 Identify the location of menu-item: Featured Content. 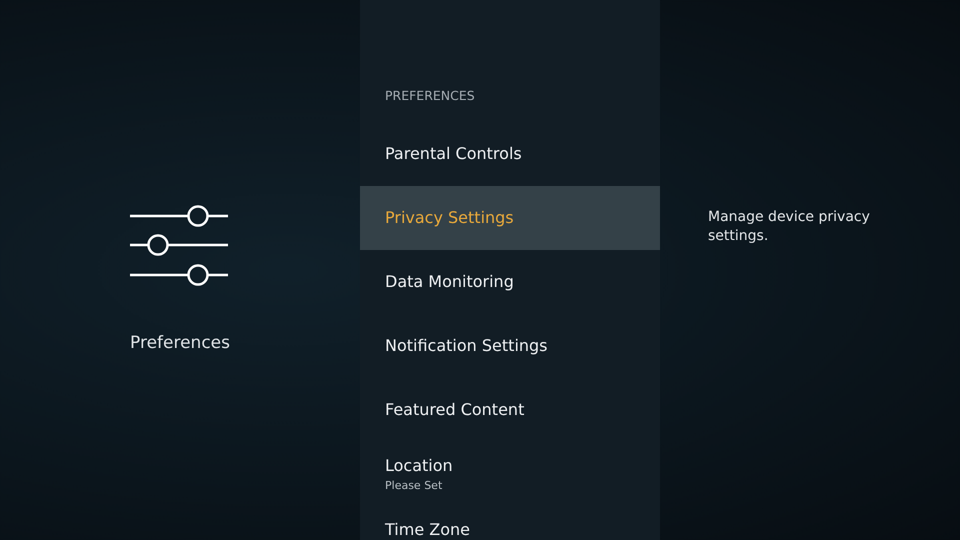
(510, 410).